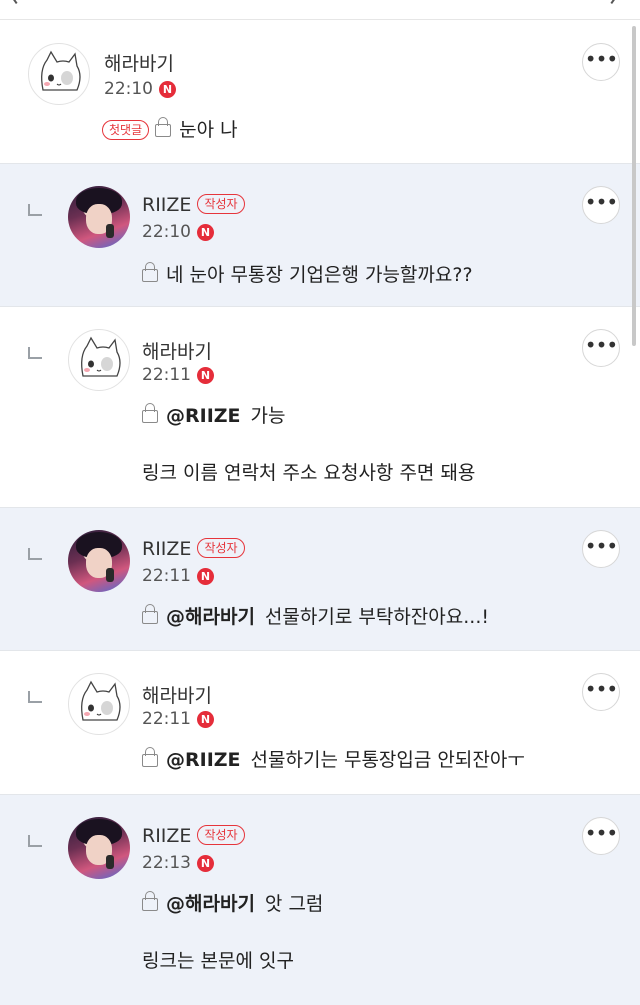  Describe the element at coordinates (613, 2) in the screenshot. I see `menu-icon` at that location.